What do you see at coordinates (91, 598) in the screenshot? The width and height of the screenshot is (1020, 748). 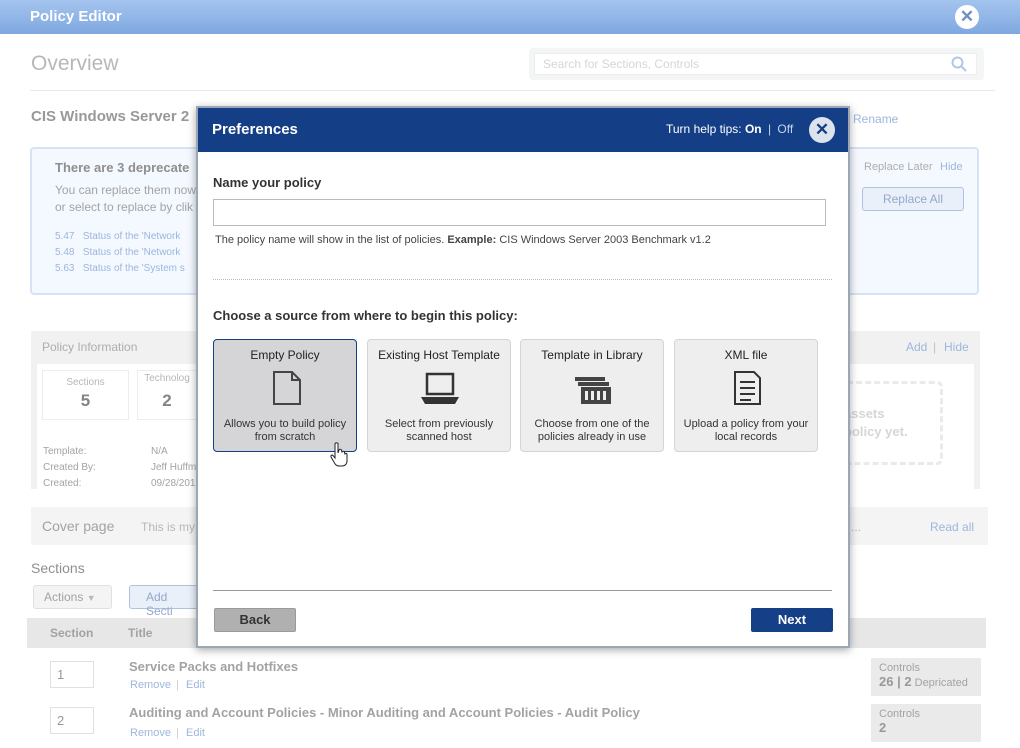 I see `chevron-down-icon: ▼` at bounding box center [91, 598].